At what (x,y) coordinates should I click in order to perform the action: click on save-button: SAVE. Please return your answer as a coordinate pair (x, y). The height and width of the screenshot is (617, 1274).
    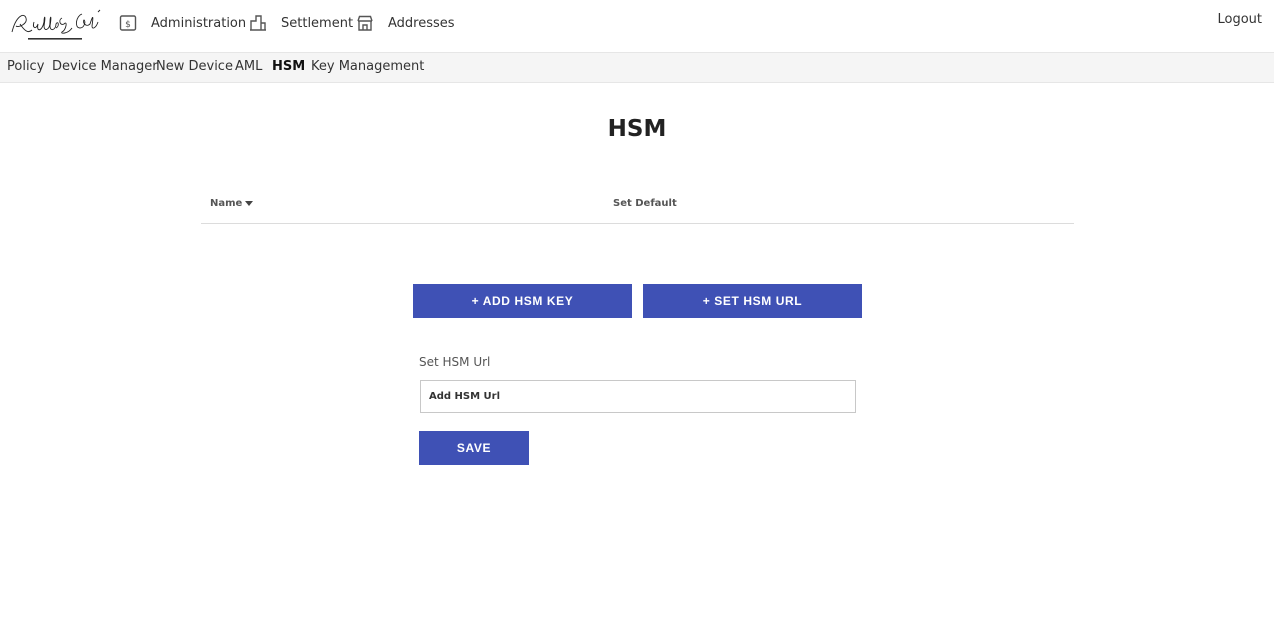
    Looking at the image, I should click on (474, 448).